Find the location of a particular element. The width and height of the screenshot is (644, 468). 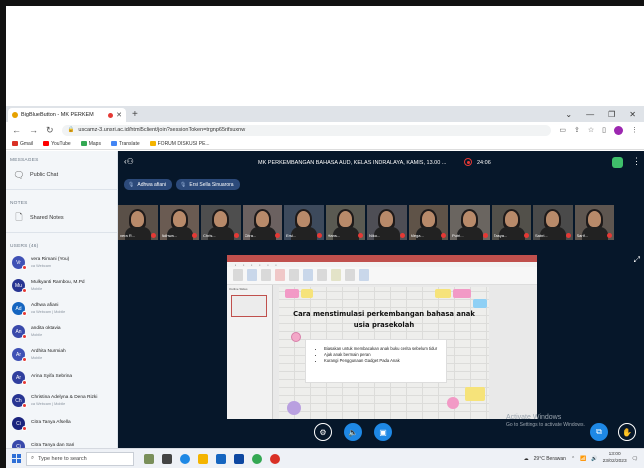

taskbar-clock: 13:00 23/02/2023 is located at coordinates (615, 458).